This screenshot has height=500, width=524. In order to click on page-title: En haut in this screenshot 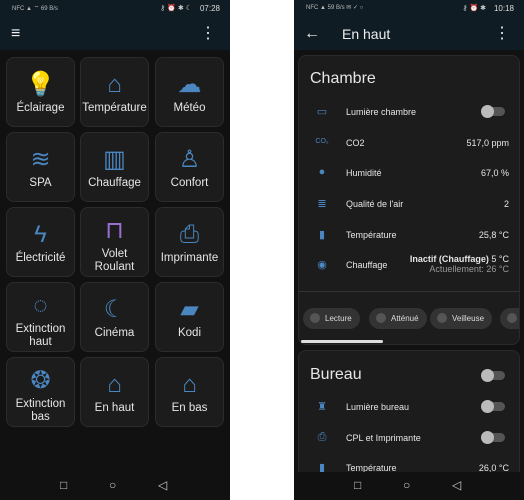, I will do `click(366, 34)`.